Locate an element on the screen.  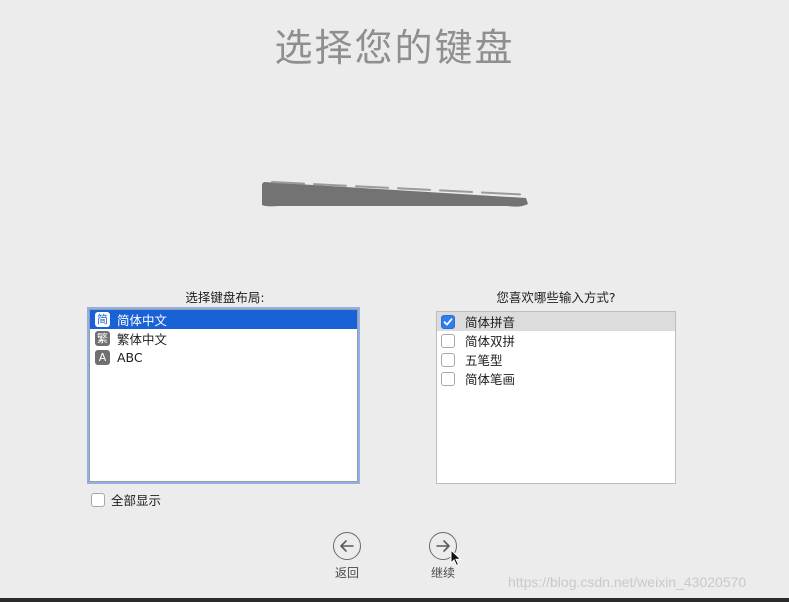
back-button: 返回 is located at coordinates (347, 556).